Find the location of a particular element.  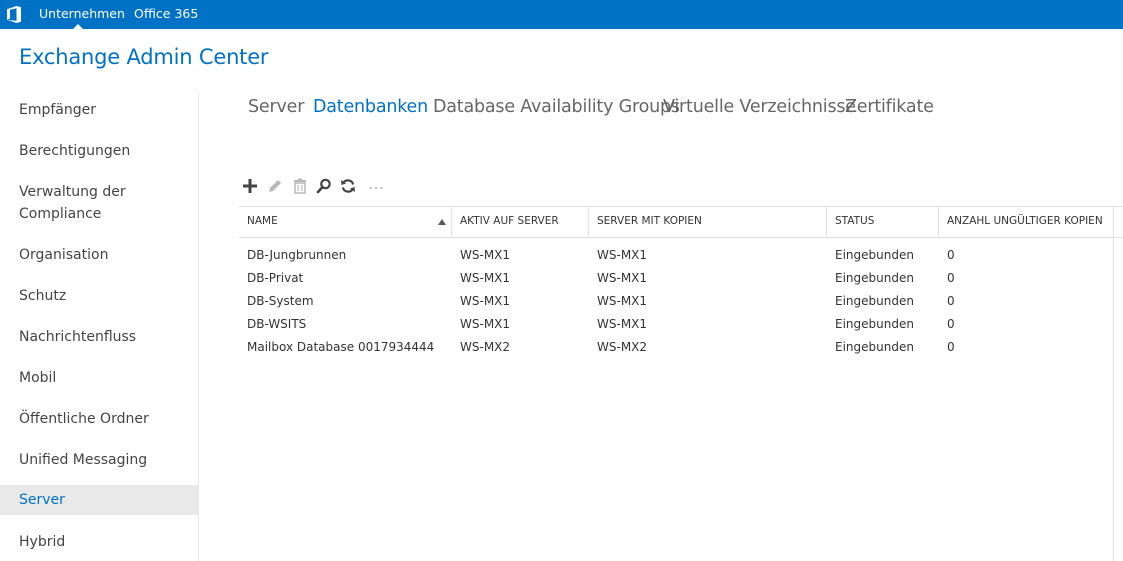

sidebar-item-unified-messaging: Unified Messaging is located at coordinates (99, 460).